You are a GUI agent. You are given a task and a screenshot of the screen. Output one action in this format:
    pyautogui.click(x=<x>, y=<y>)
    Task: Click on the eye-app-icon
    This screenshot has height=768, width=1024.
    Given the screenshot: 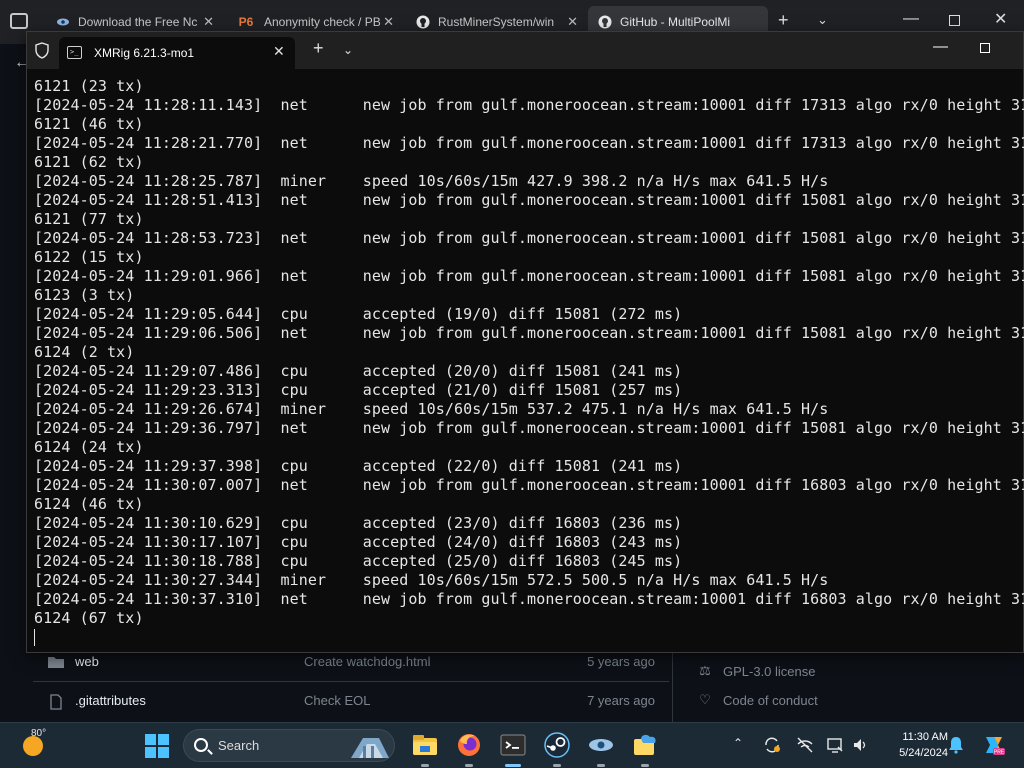 What is the action you would take?
    pyautogui.click(x=601, y=749)
    